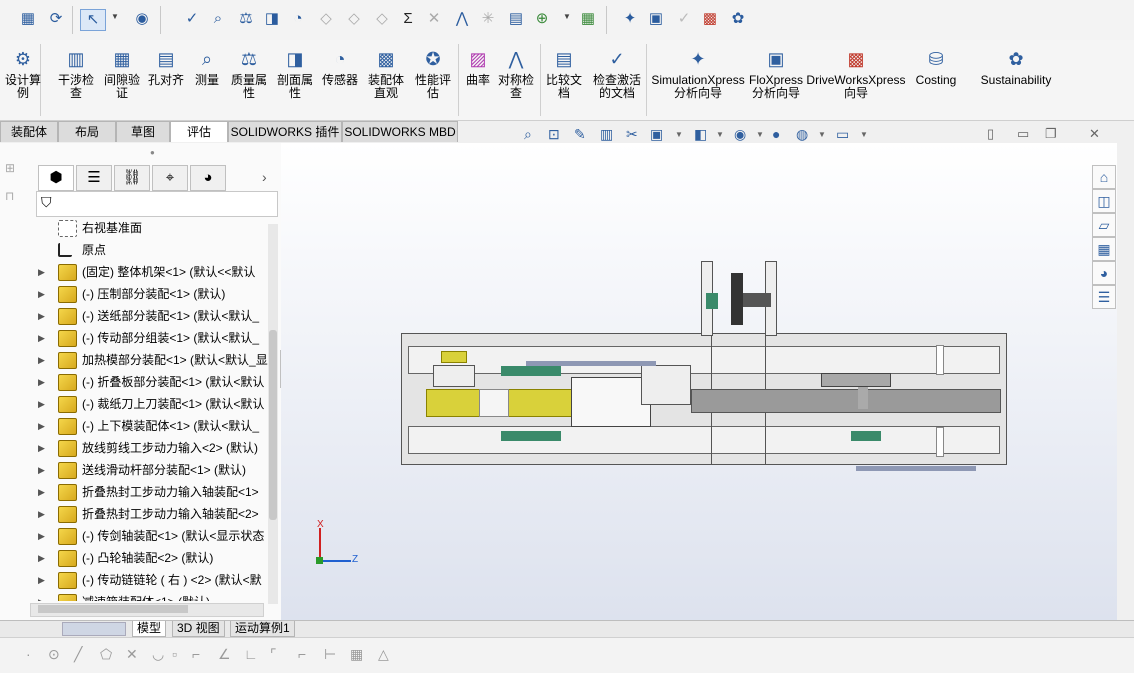 The width and height of the screenshot is (1134, 673). What do you see at coordinates (94, 178) in the screenshot?
I see `propertymanager-icon: ☰` at bounding box center [94, 178].